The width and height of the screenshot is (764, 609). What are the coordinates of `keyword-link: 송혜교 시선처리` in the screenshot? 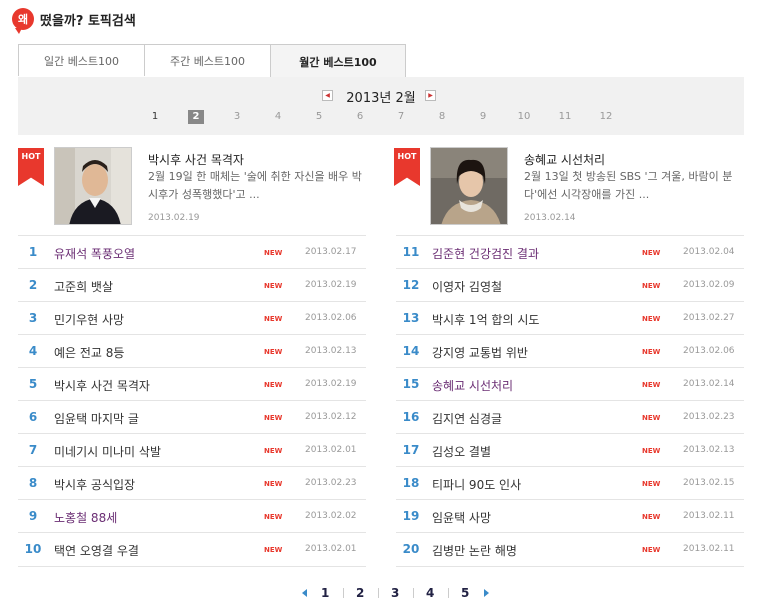 It's located at (472, 385).